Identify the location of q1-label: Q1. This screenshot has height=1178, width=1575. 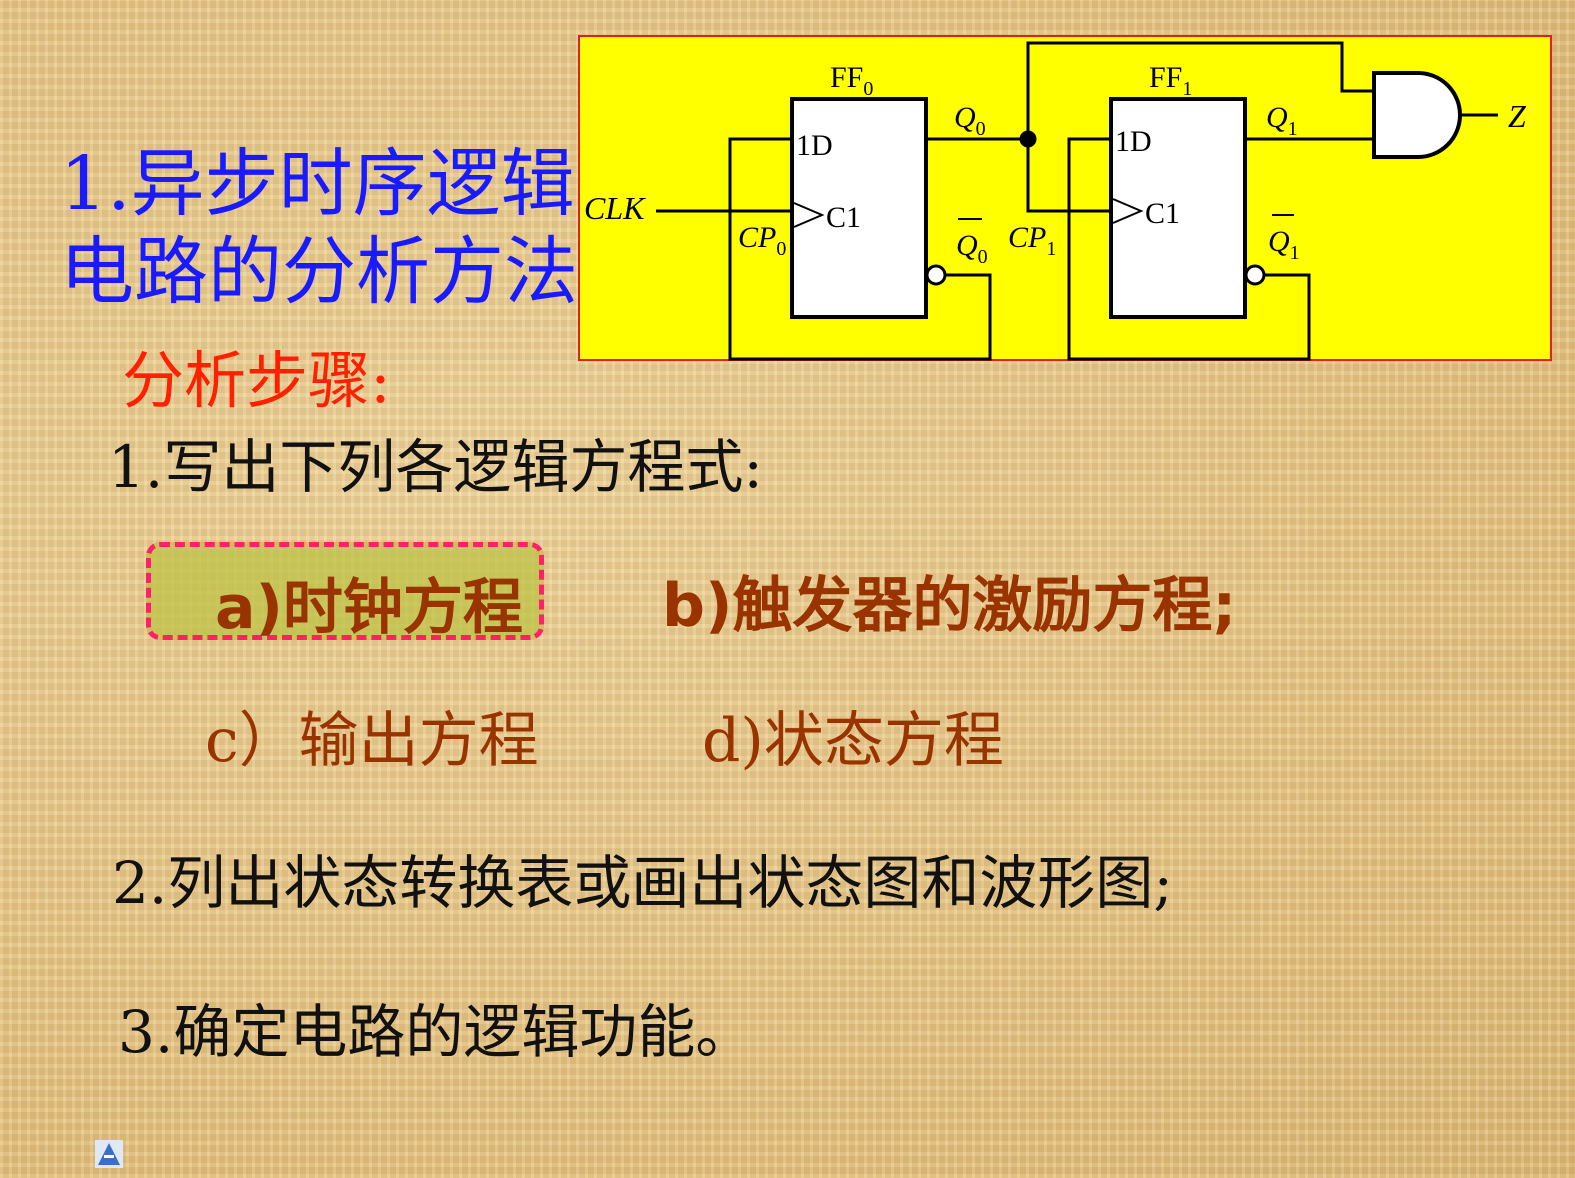
(1282, 120).